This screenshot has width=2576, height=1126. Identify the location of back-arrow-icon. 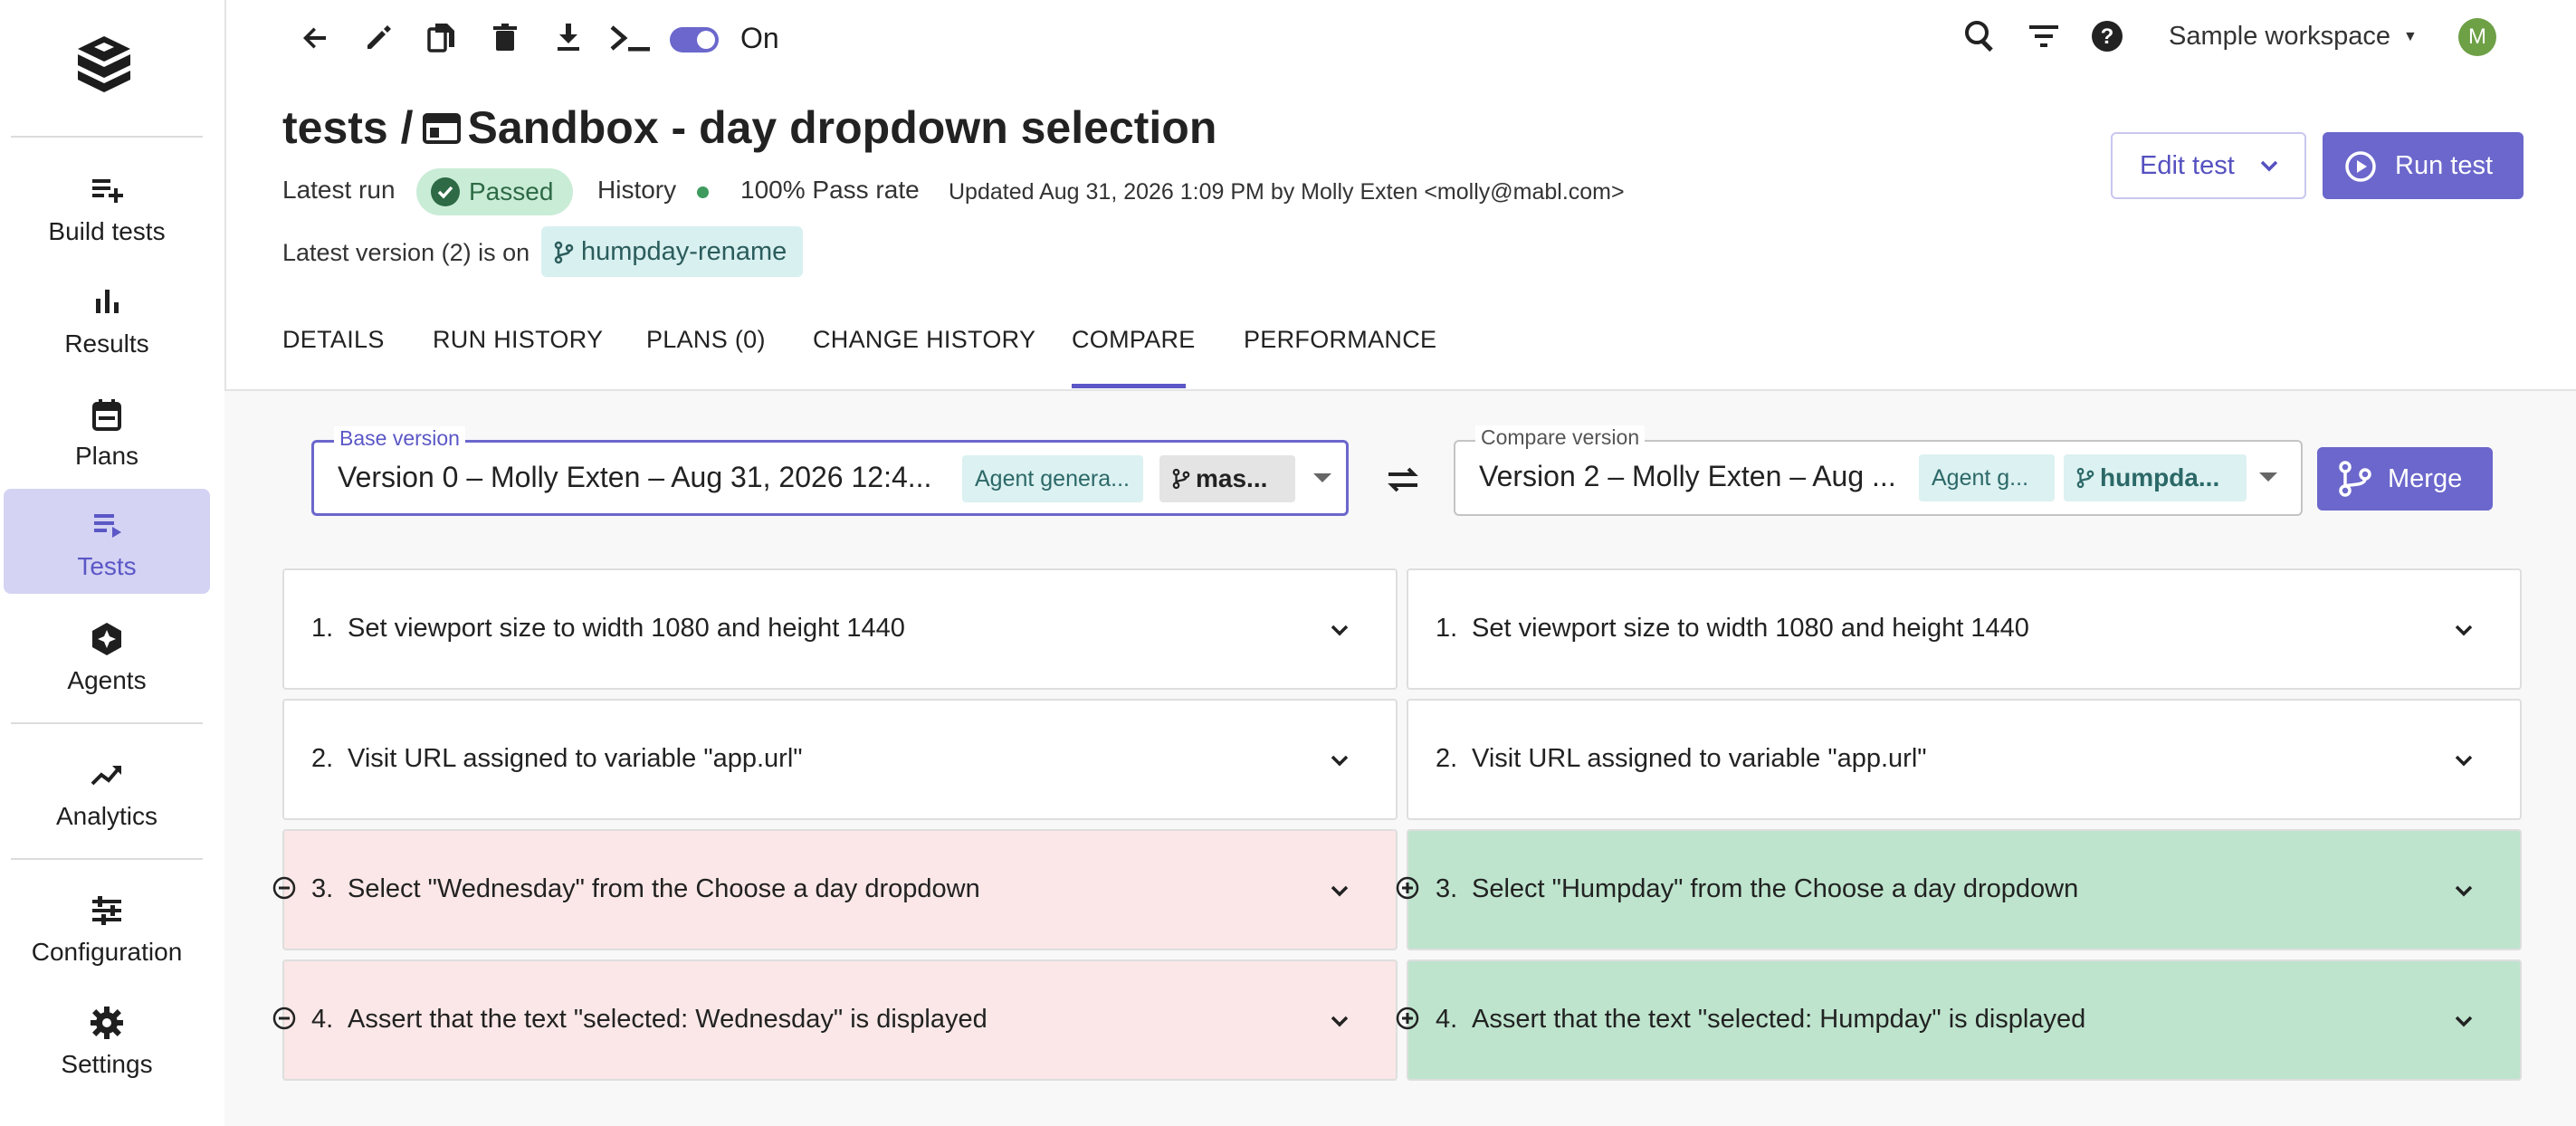
(315, 38).